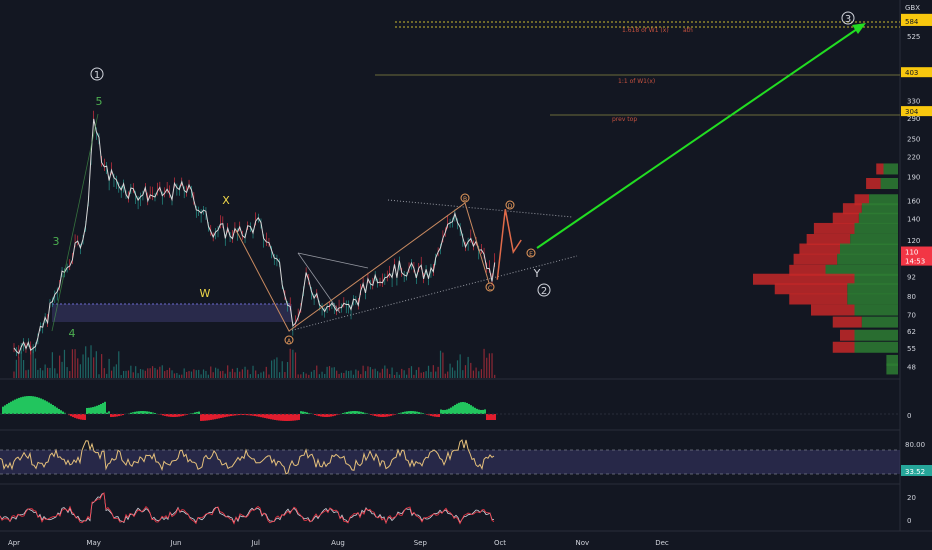 The height and width of the screenshot is (550, 932). I want to click on level-label-prev-top: prev top, so click(624, 119).